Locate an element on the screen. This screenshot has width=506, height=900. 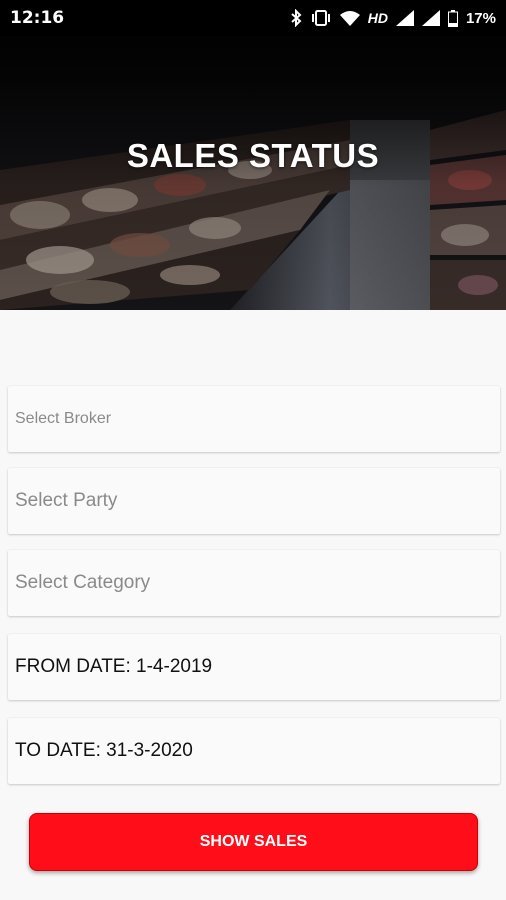
network-type-label: HD is located at coordinates (377, 18).